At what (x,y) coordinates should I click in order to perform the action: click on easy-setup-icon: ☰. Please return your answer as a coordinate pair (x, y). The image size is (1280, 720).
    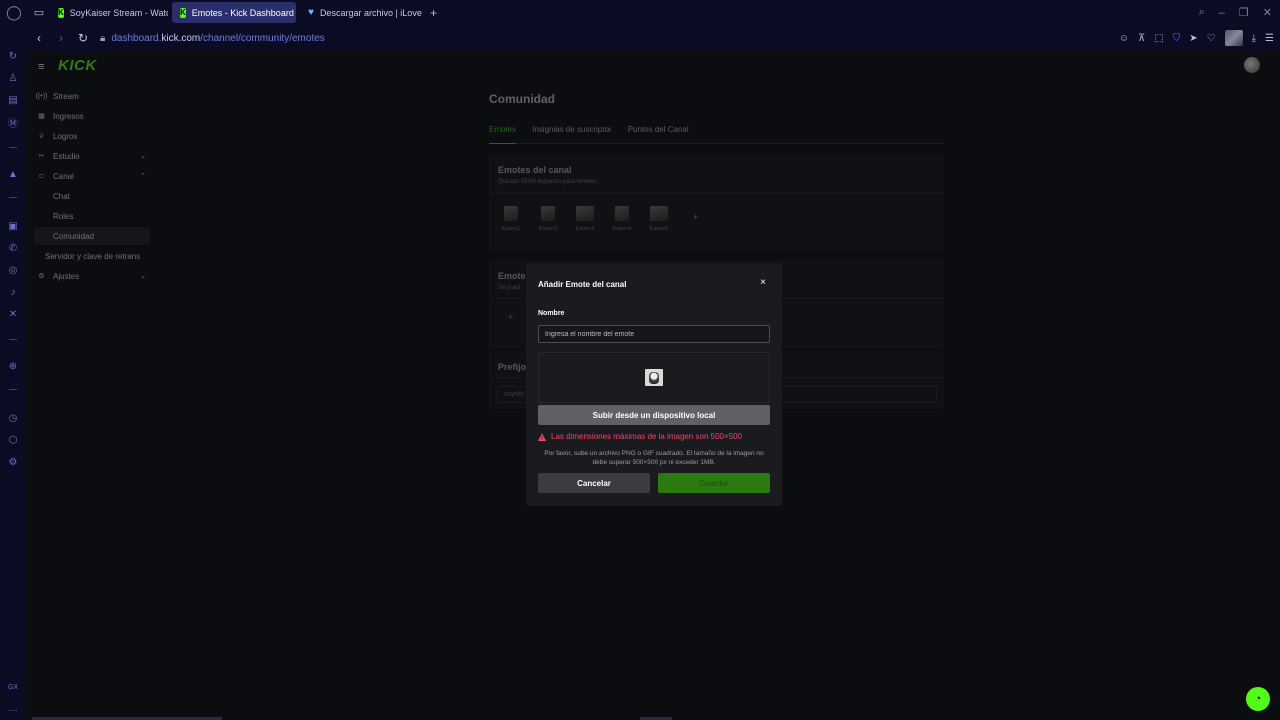
    Looking at the image, I should click on (1269, 38).